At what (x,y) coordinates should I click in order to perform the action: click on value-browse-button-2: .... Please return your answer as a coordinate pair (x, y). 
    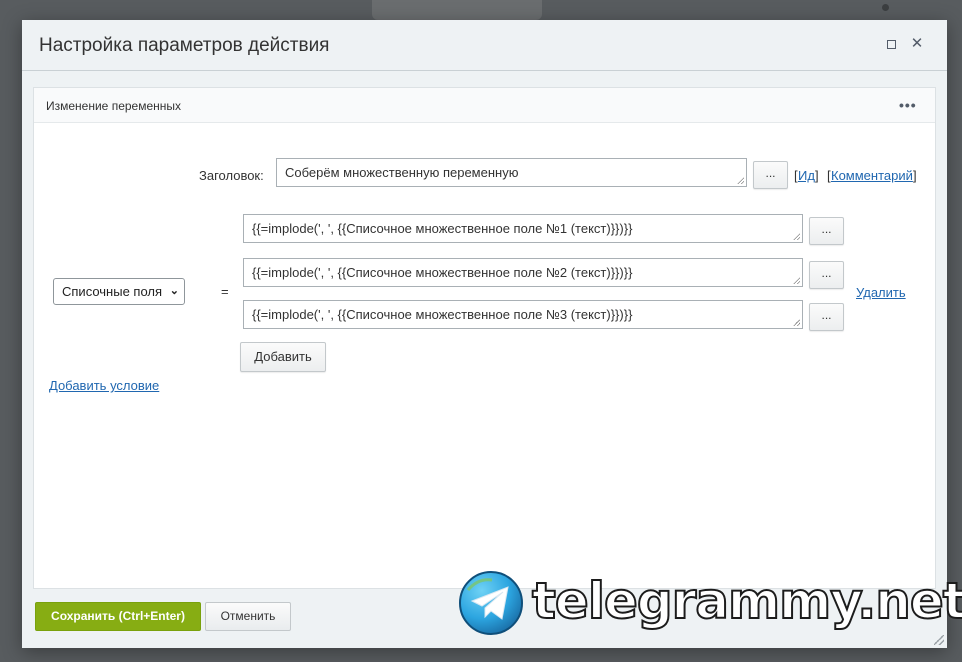
    Looking at the image, I should click on (826, 275).